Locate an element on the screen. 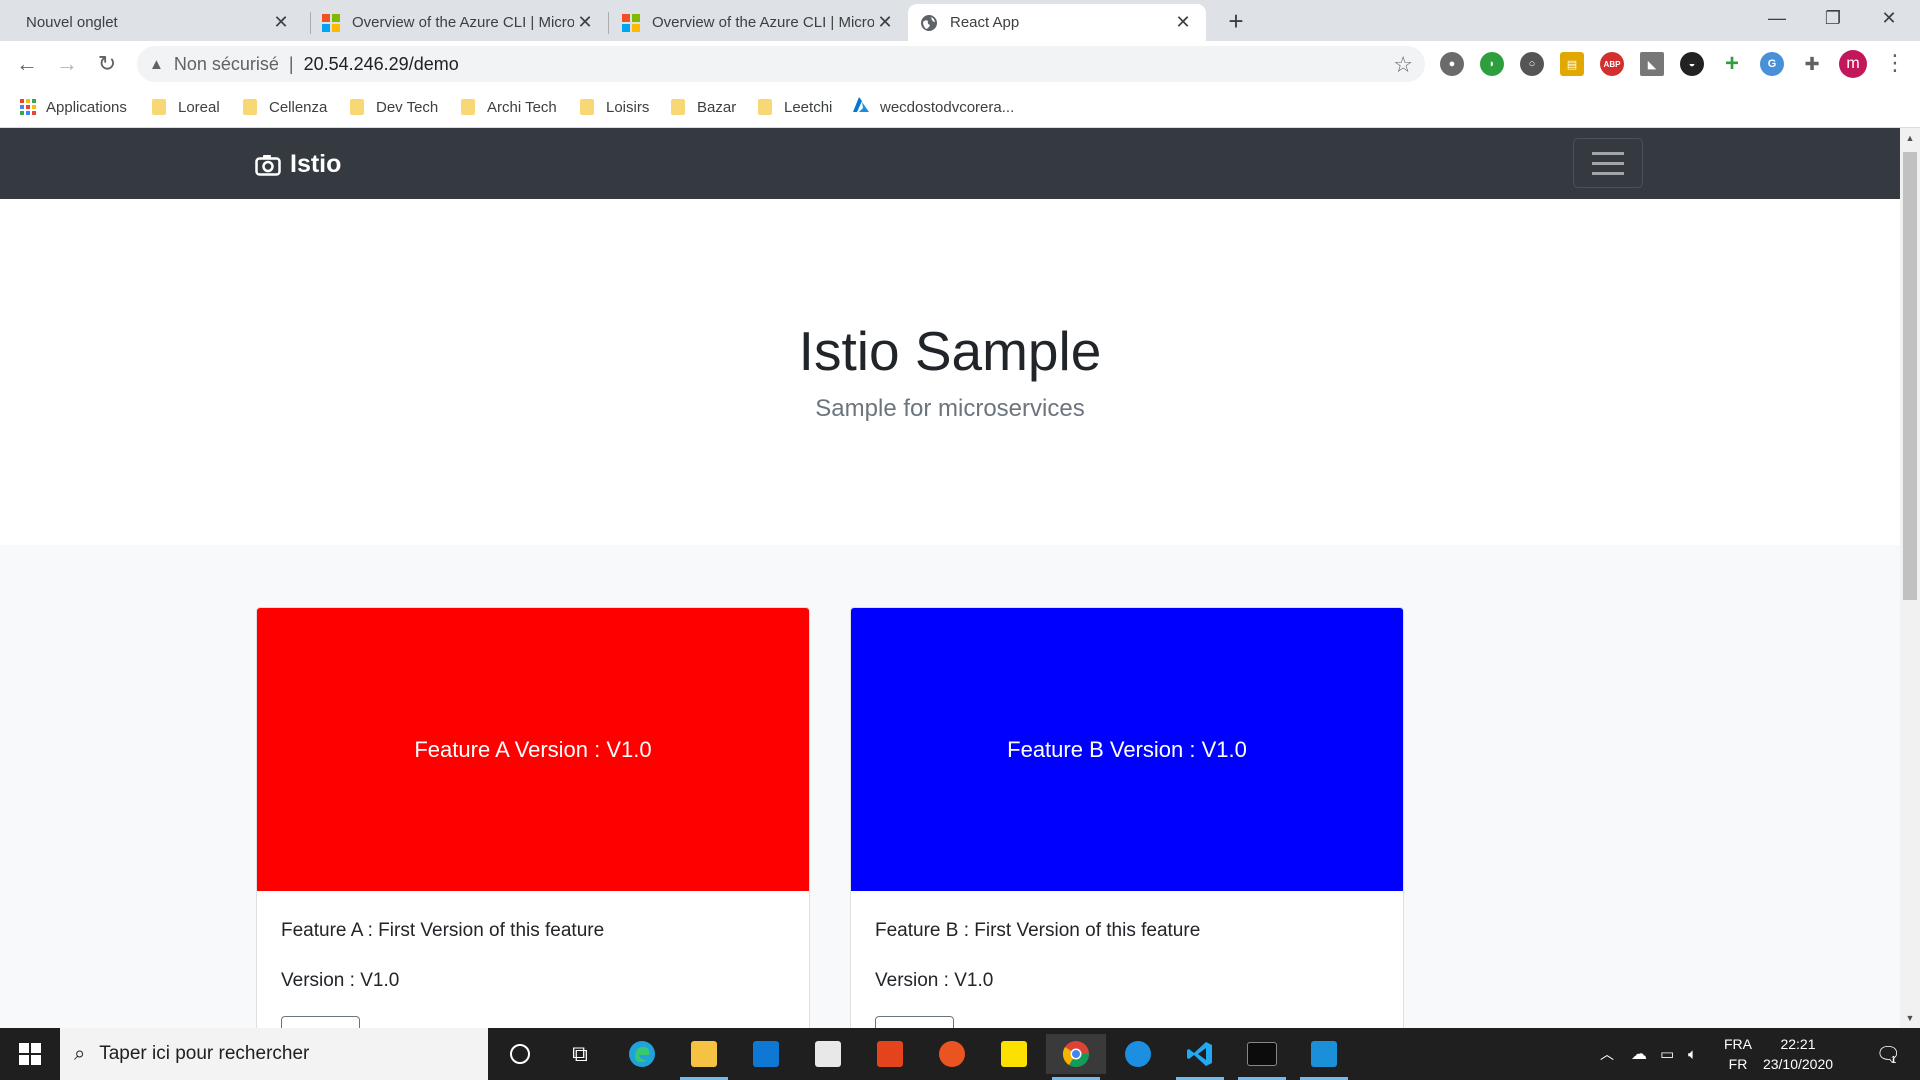 This screenshot has height=1080, width=1920. tab-nouvel-onglet: Nouvel onglet ✕ is located at coordinates (159, 22).